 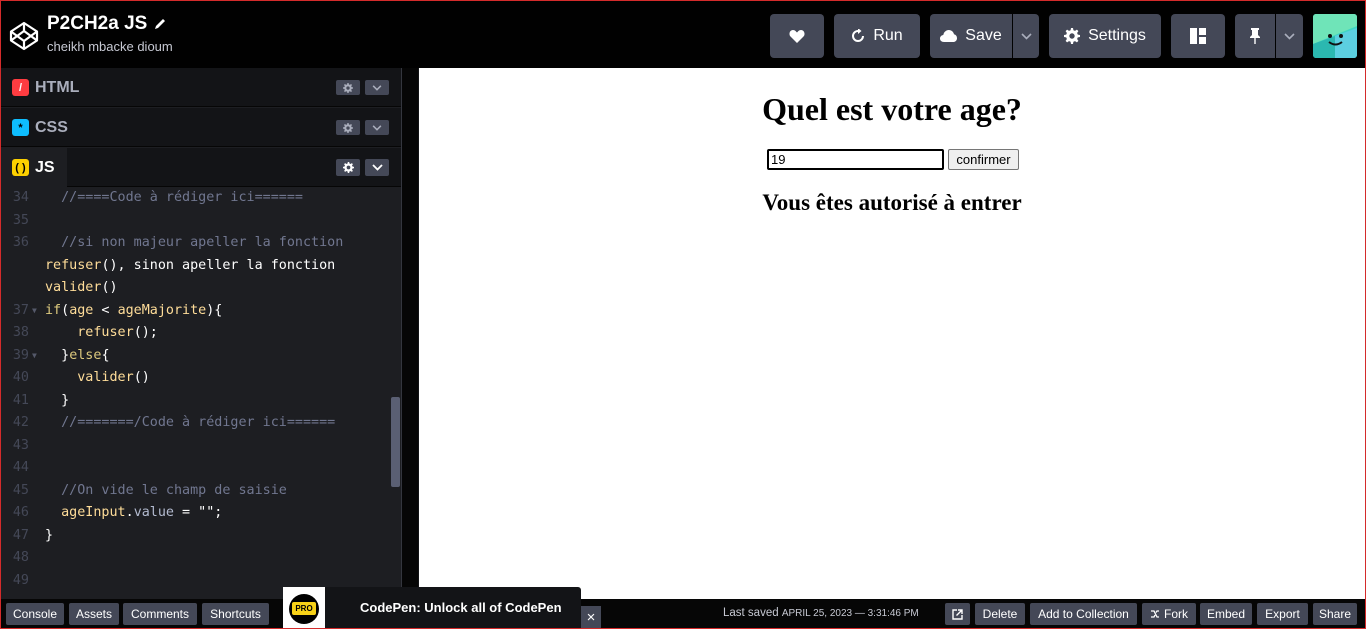 I want to click on code-line: 34 //====Code à rédiger ici======, so click(x=196, y=198).